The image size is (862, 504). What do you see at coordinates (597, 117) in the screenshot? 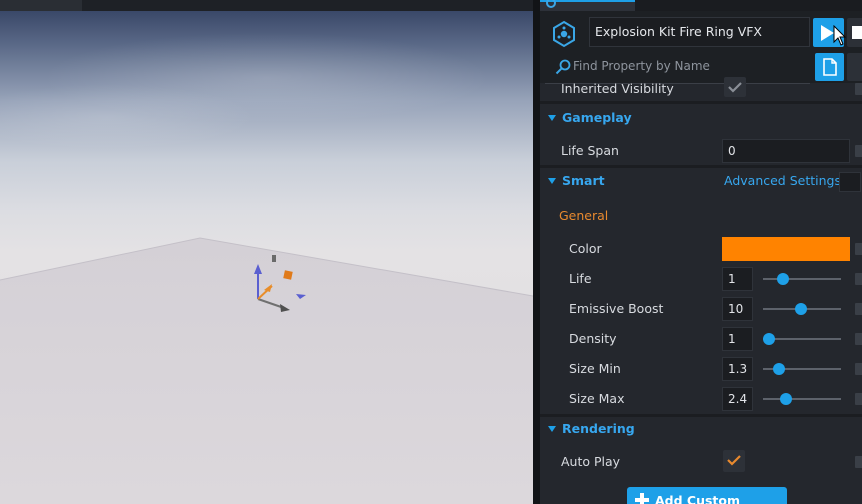
I see `section-title: Gameplay` at bounding box center [597, 117].